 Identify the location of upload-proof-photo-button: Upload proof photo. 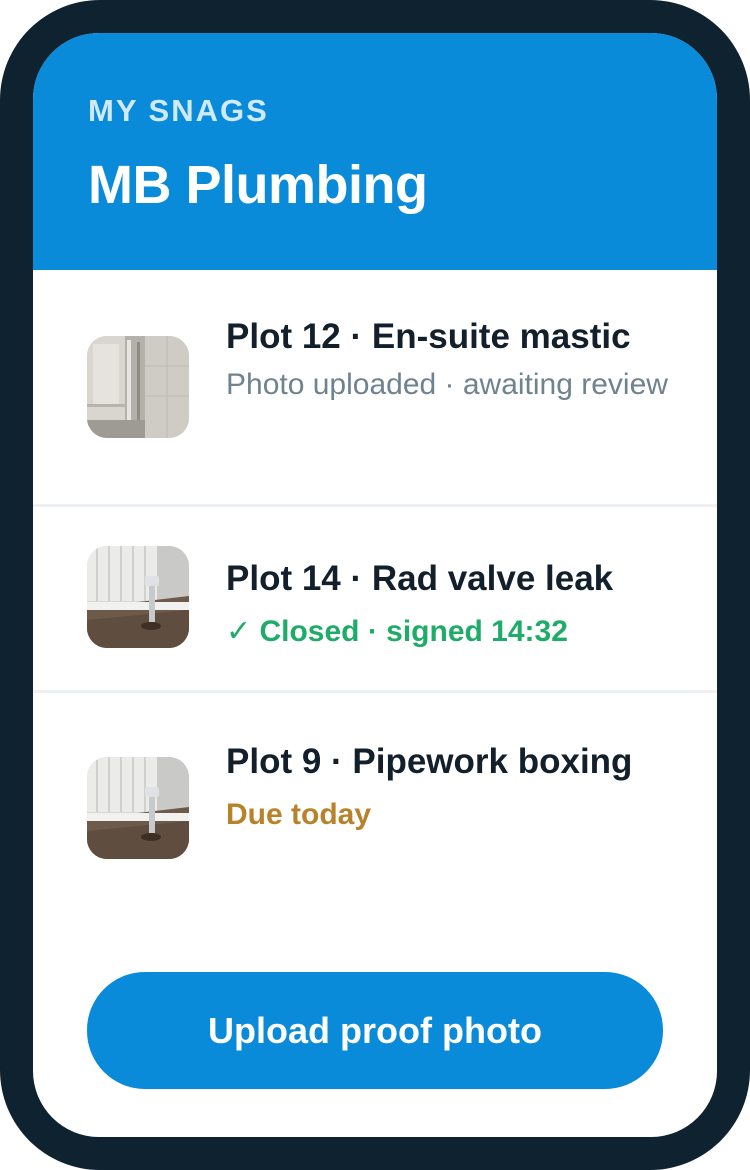
(375, 1030).